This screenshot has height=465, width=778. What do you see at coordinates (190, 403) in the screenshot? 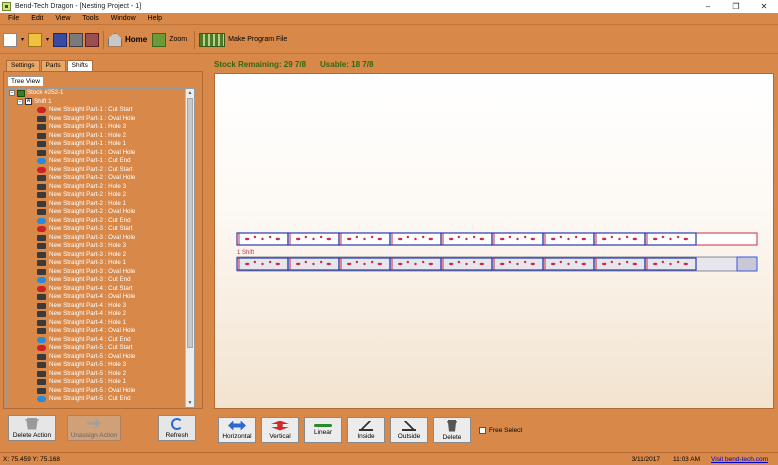
I see `scroll-down-icon: ▼` at bounding box center [190, 403].